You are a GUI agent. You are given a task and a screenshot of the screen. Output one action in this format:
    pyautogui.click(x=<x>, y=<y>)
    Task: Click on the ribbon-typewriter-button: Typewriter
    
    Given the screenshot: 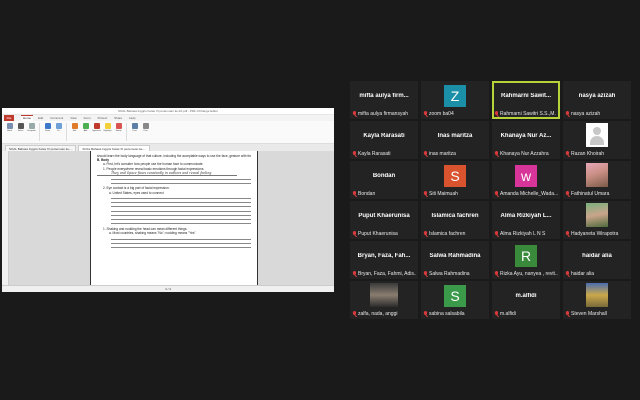 What is the action you would take?
    pyautogui.click(x=96, y=131)
    